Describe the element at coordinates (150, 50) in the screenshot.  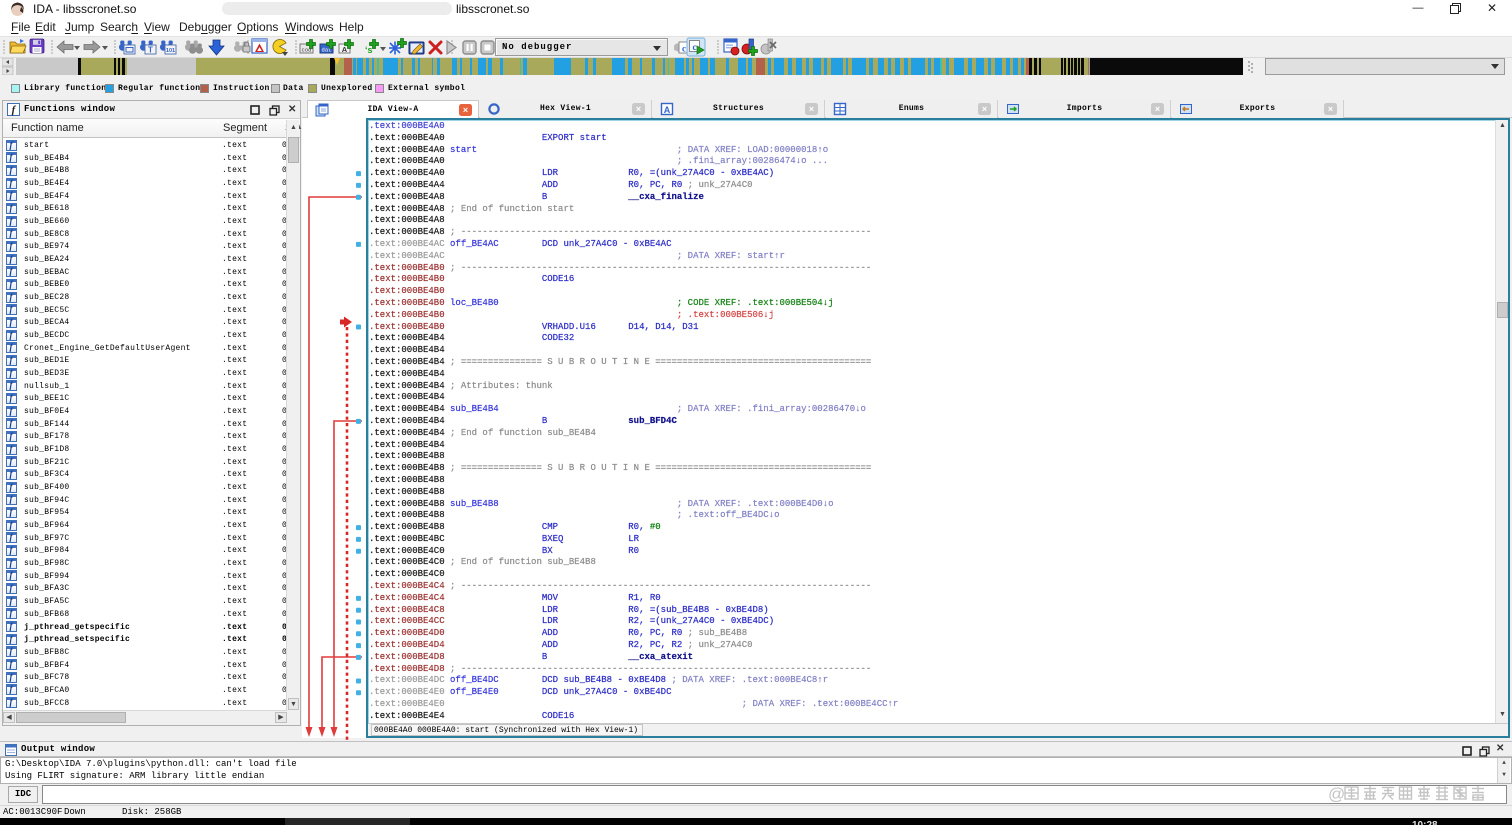
I see `svg-text: T` at that location.